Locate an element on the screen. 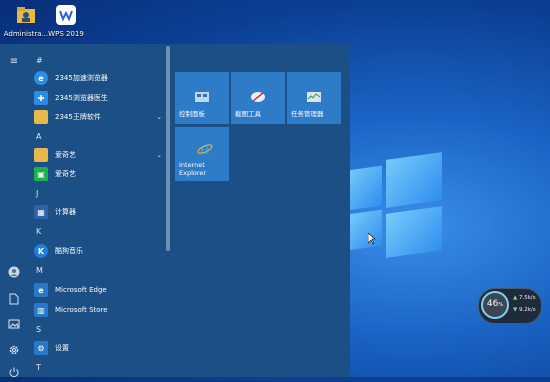 The height and width of the screenshot is (382, 550). app-item-iqiyi: ▣ 爱奇艺 is located at coordinates (100, 174).